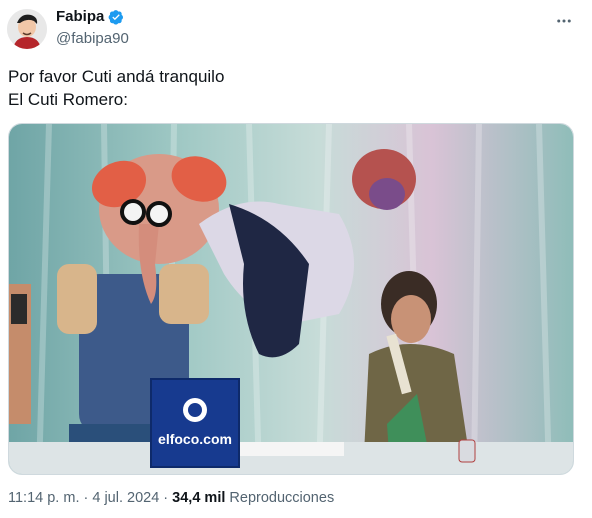  What do you see at coordinates (116, 76) in the screenshot?
I see `tweet-line-1: Por favor Cuti andá tranquilo` at bounding box center [116, 76].